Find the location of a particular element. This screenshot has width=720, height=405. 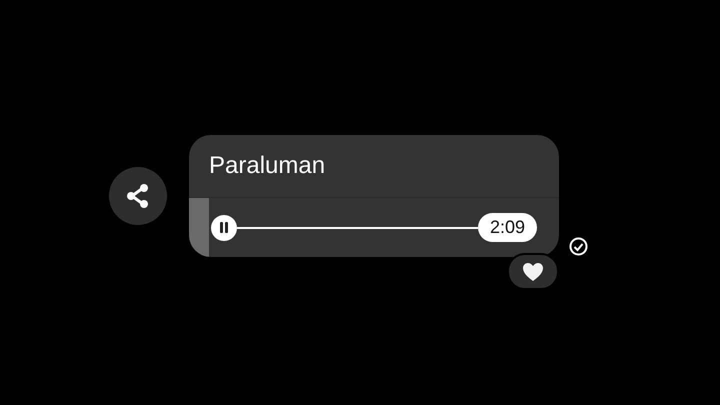

song-title: Paraluman is located at coordinates (267, 166).